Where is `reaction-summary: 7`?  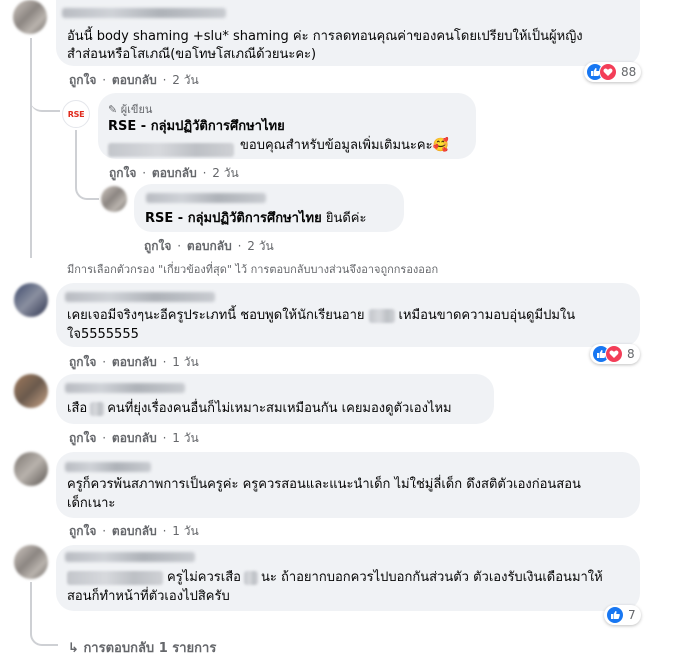 reaction-summary: 7 is located at coordinates (622, 615).